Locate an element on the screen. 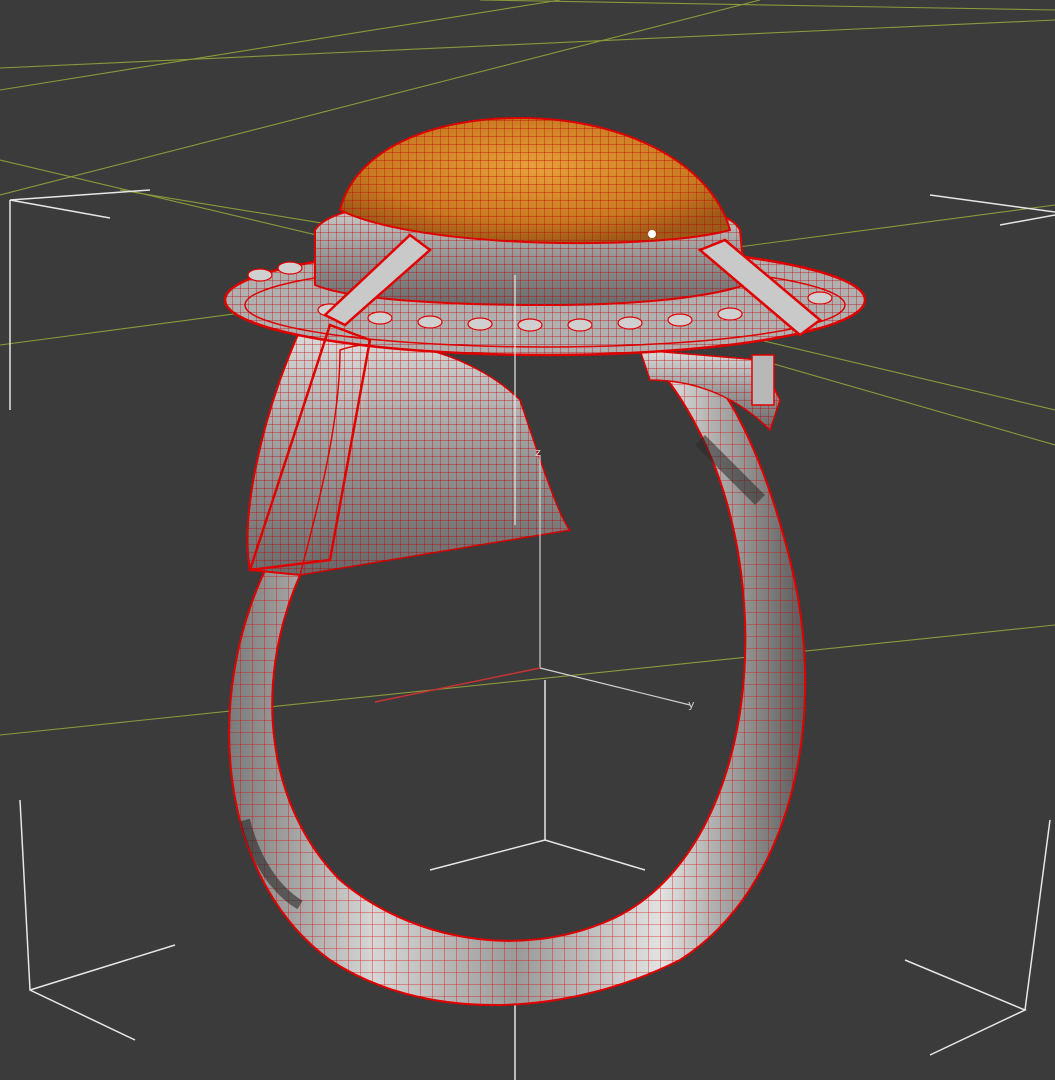 Image resolution: width=1055 pixels, height=1080 pixels. z-axis-label: z is located at coordinates (538, 452).